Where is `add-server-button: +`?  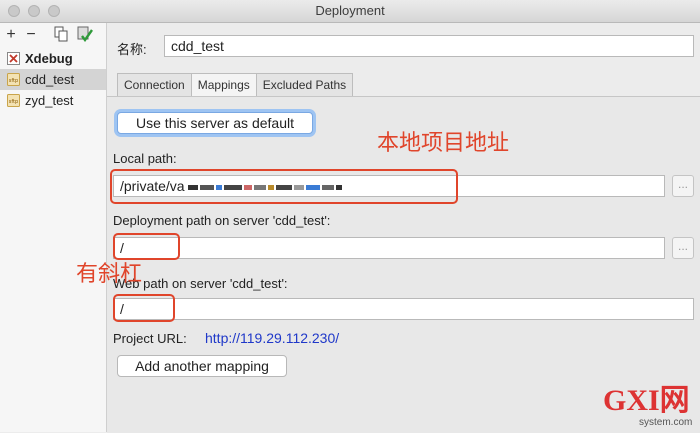
add-server-button: + is located at coordinates (11, 35).